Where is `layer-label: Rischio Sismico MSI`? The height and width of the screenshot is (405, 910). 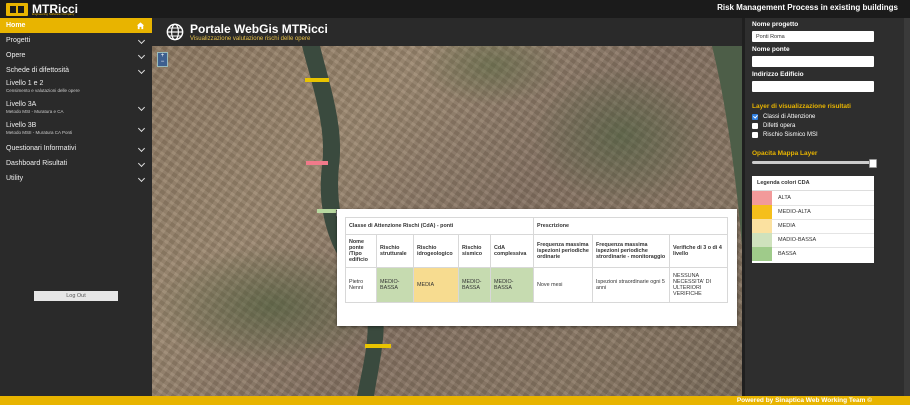
layer-label: Rischio Sismico MSI is located at coordinates (790, 135).